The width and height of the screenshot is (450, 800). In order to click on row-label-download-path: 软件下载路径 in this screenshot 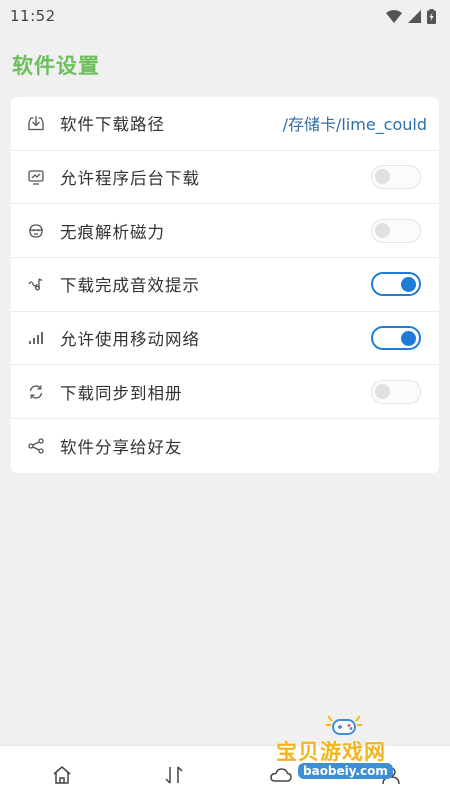, I will do `click(112, 125)`.